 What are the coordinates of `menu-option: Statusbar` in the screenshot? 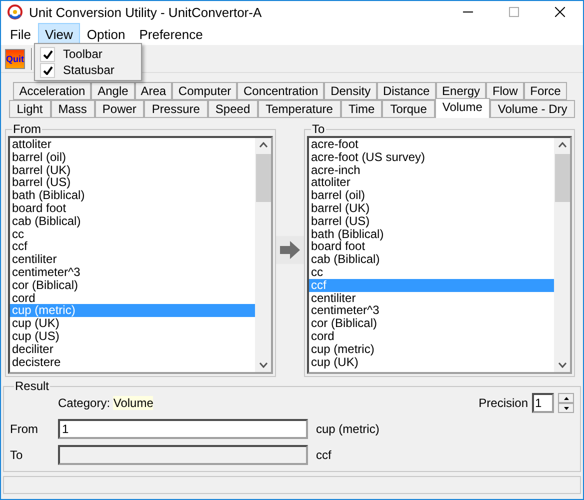 It's located at (88, 70).